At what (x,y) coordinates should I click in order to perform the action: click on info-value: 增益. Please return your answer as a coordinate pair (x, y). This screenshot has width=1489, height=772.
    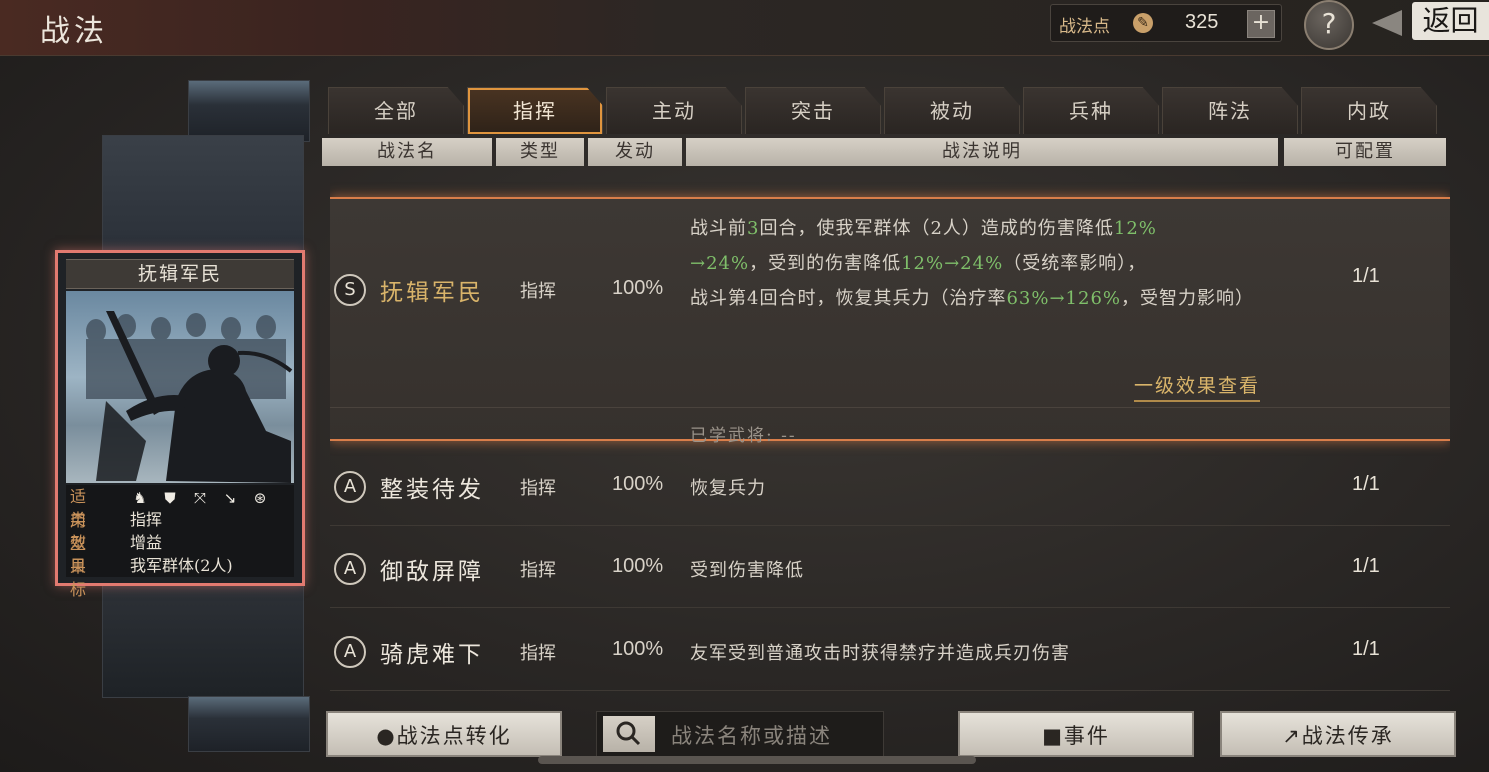
    Looking at the image, I should click on (146, 542).